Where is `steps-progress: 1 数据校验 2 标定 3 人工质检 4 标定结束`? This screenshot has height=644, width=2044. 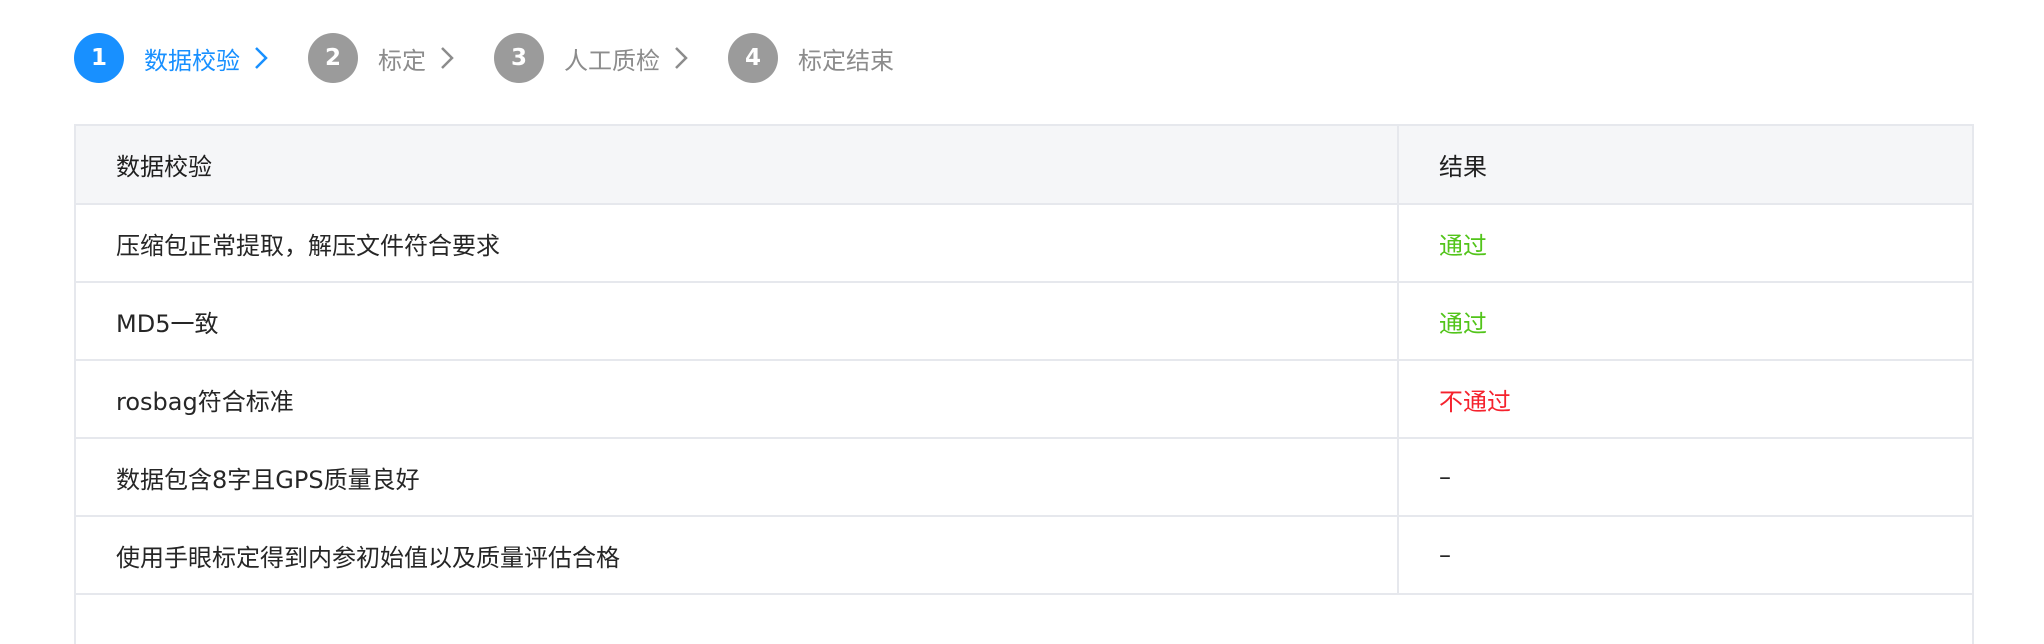 steps-progress: 1 数据校验 2 标定 3 人工质检 4 标定结束 is located at coordinates (484, 58).